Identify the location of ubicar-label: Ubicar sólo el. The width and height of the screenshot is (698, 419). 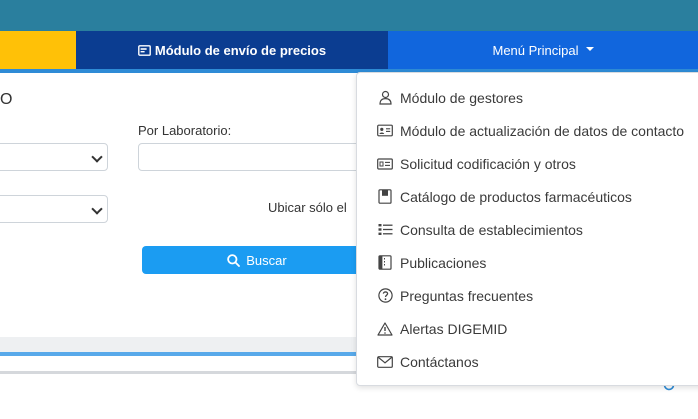
(307, 207).